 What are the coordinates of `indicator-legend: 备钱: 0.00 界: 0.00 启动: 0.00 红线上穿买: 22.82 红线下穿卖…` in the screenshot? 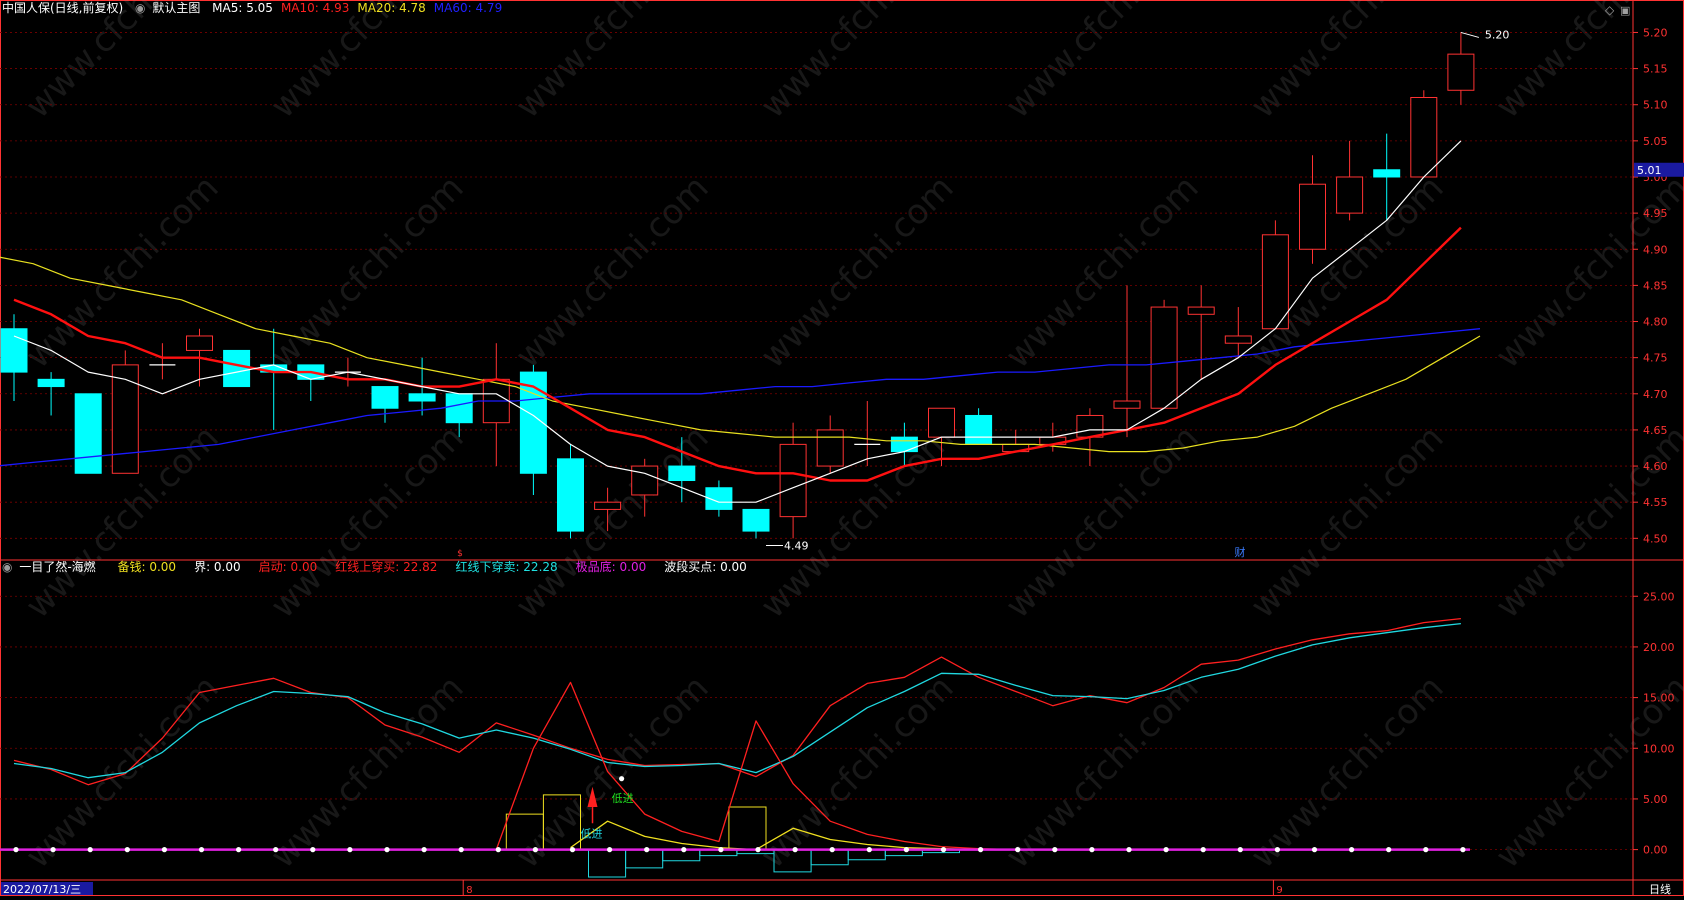 It's located at (430, 567).